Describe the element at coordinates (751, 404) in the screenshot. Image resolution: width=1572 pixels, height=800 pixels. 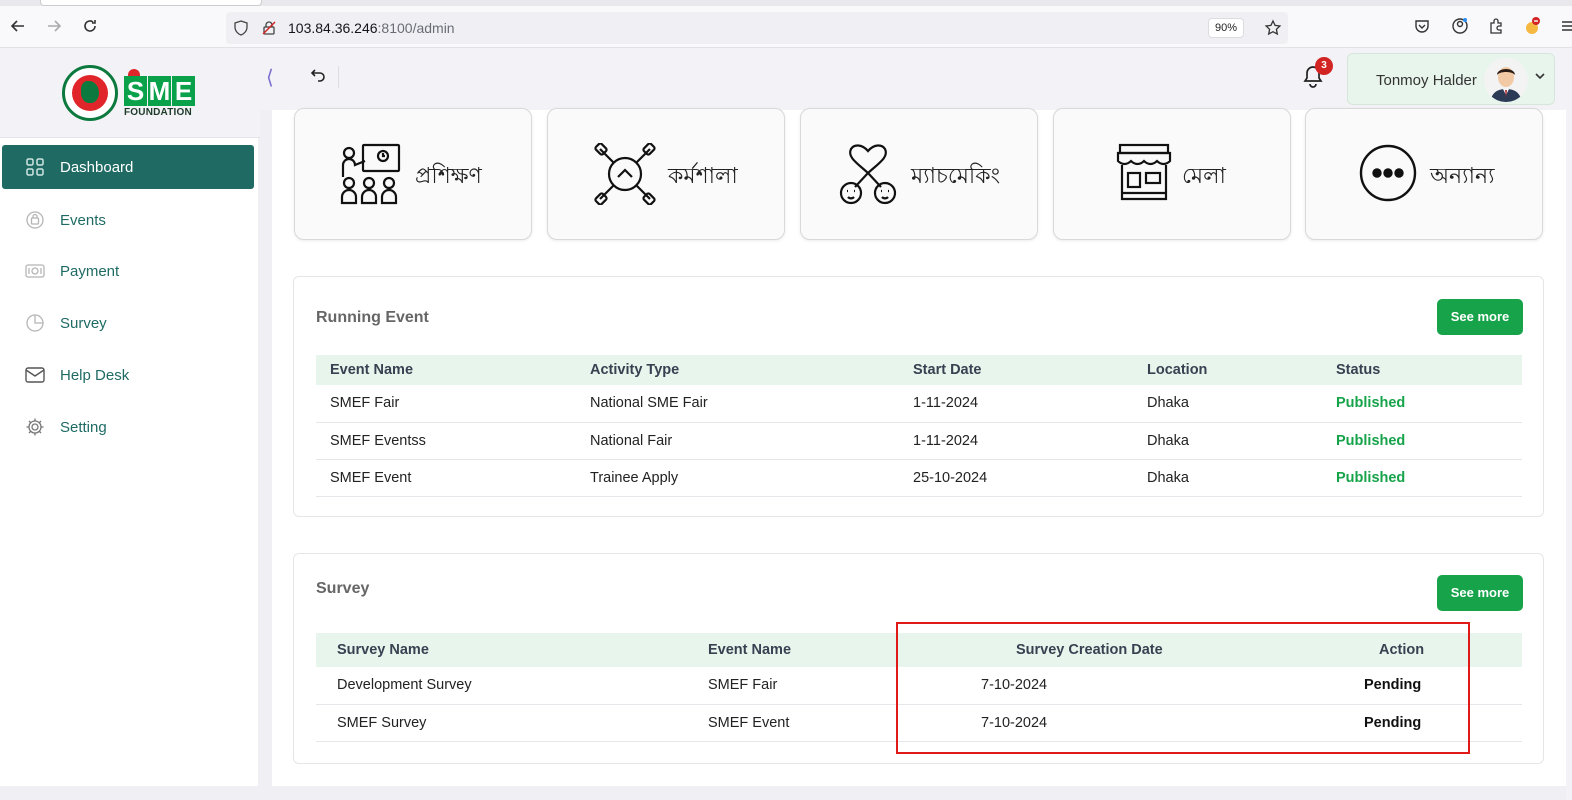
I see `activity-type-cell: National SME Fair` at that location.